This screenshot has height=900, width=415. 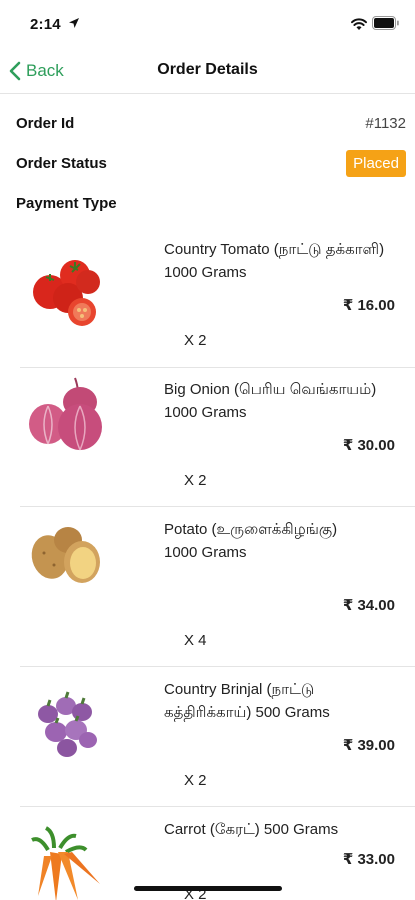 I want to click on item-name: Carrot (கேரட்) 500 Grams, so click(x=251, y=829).